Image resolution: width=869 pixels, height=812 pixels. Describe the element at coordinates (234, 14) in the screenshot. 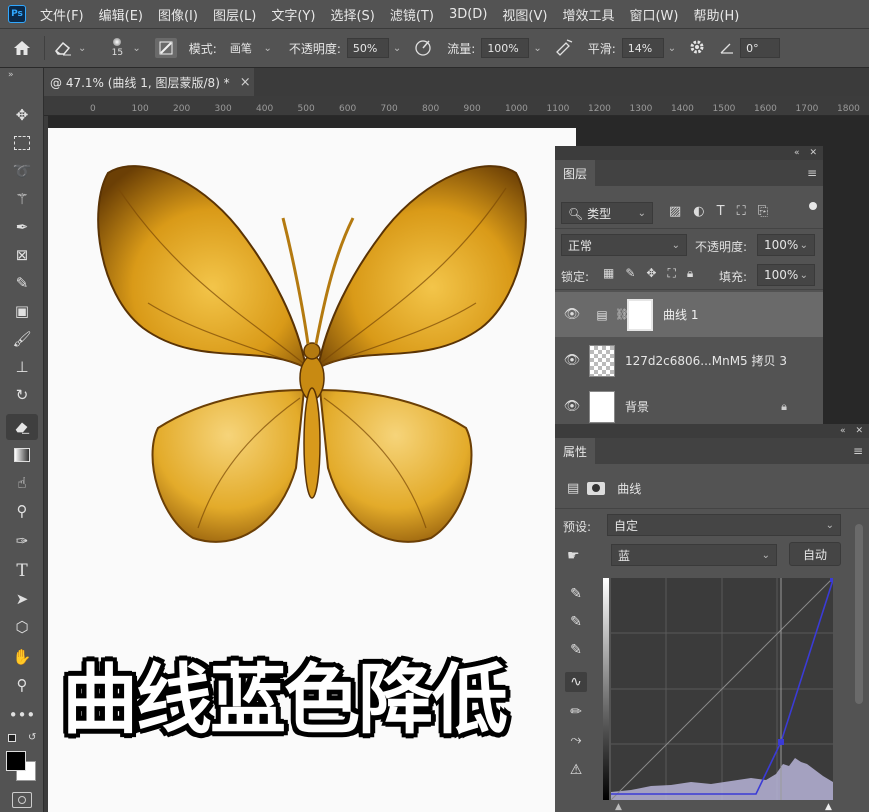

I see `menu-layer: 图层(L)` at that location.